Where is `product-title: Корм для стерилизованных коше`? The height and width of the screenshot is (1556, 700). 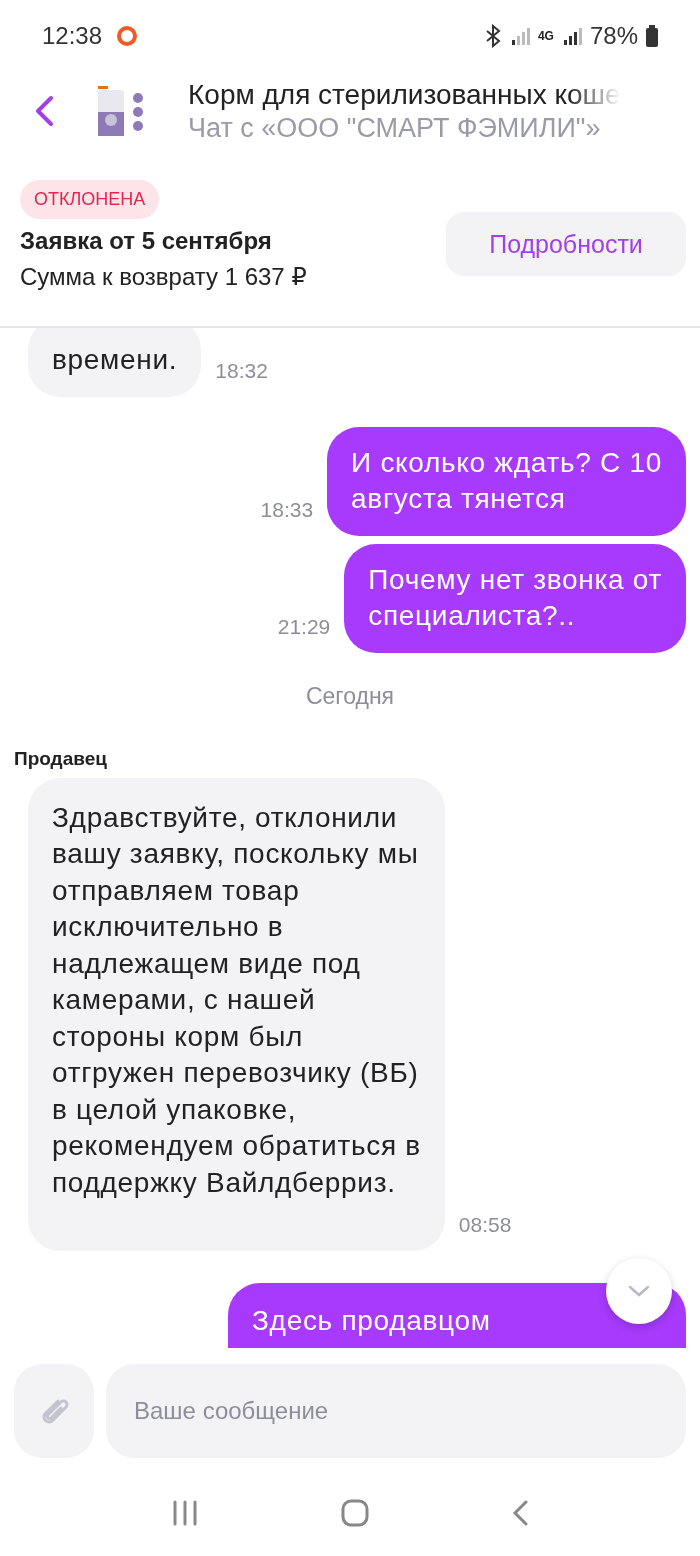 product-title: Корм для стерилизованных коше is located at coordinates (404, 94).